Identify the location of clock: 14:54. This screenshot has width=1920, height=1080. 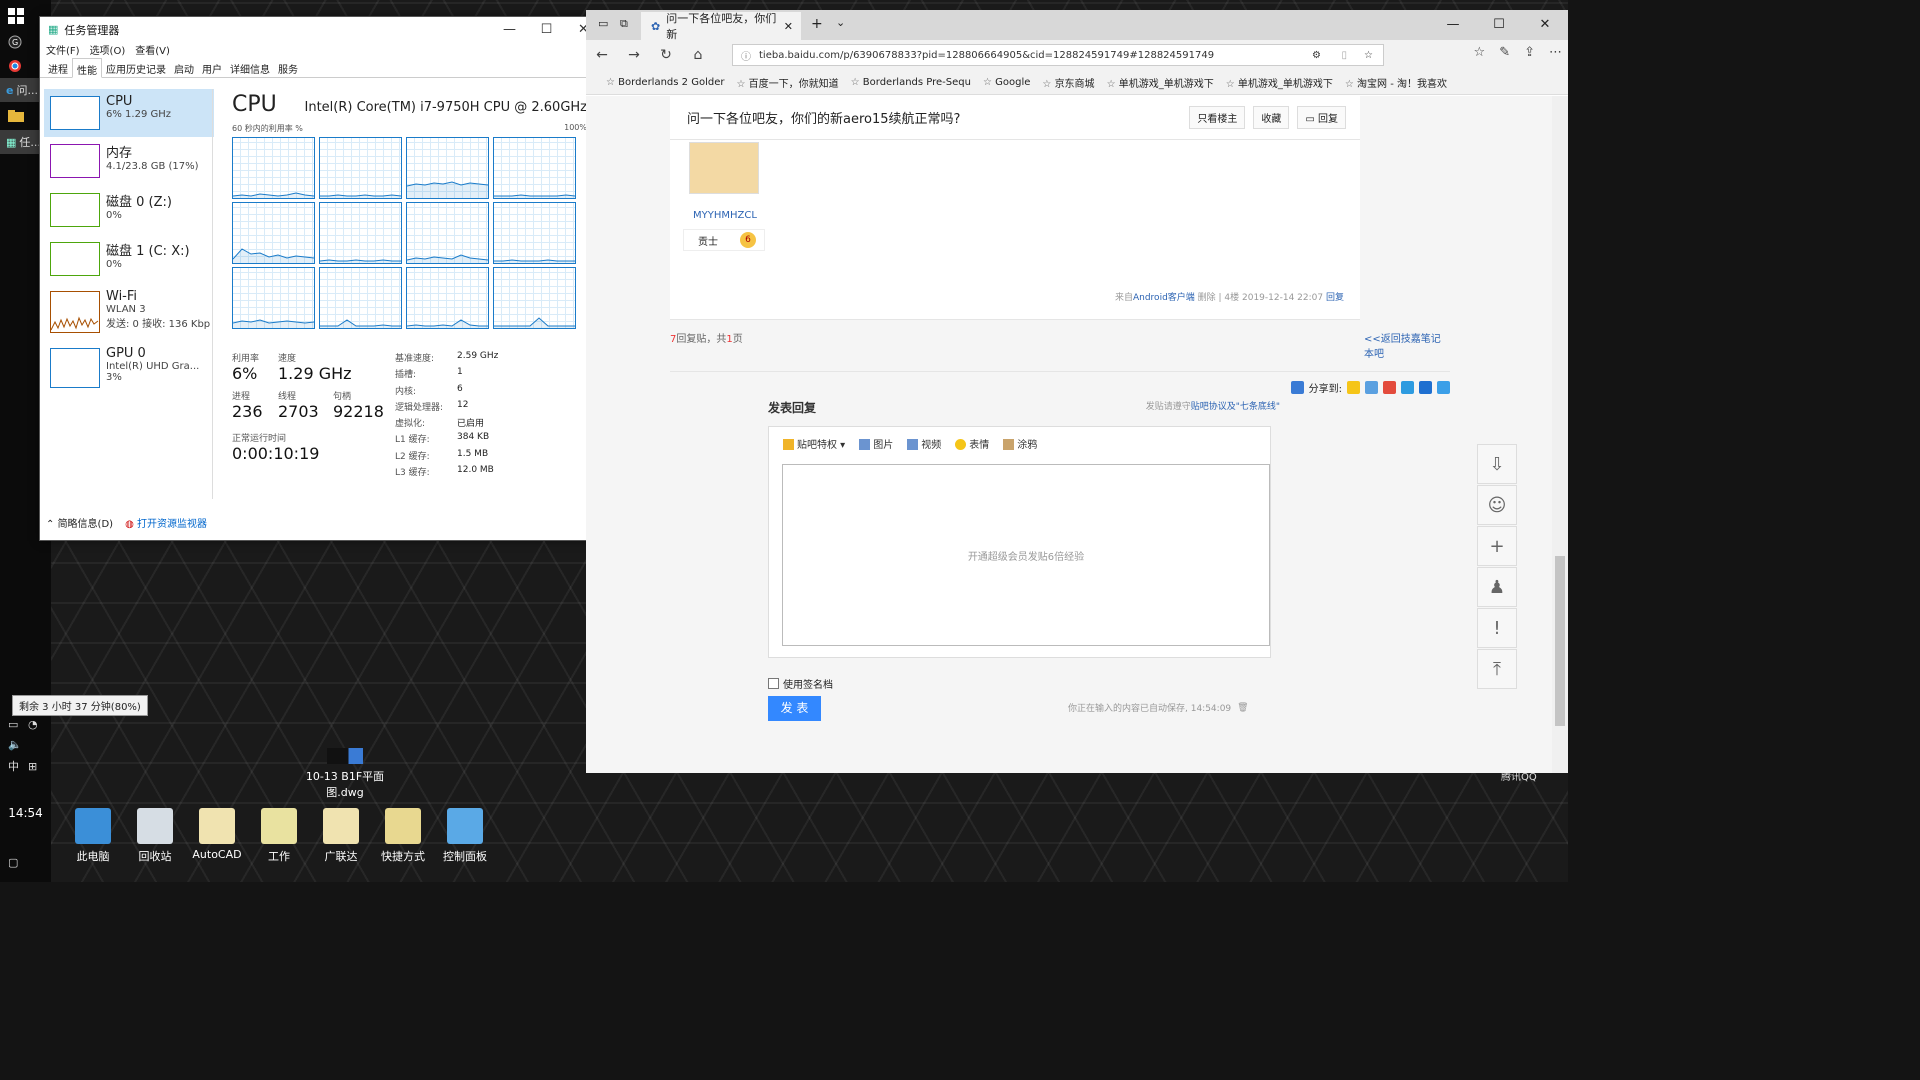
(25, 813).